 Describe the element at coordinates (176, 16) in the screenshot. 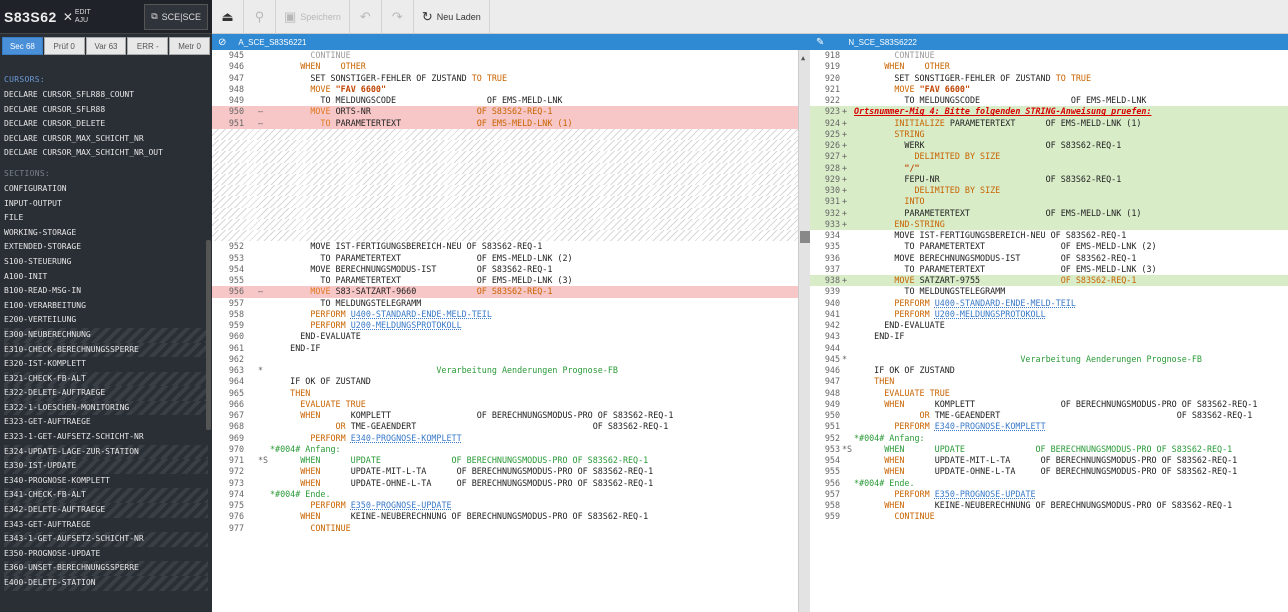

I see `compare-scsce-button: ⧉ SCE|SCE` at that location.